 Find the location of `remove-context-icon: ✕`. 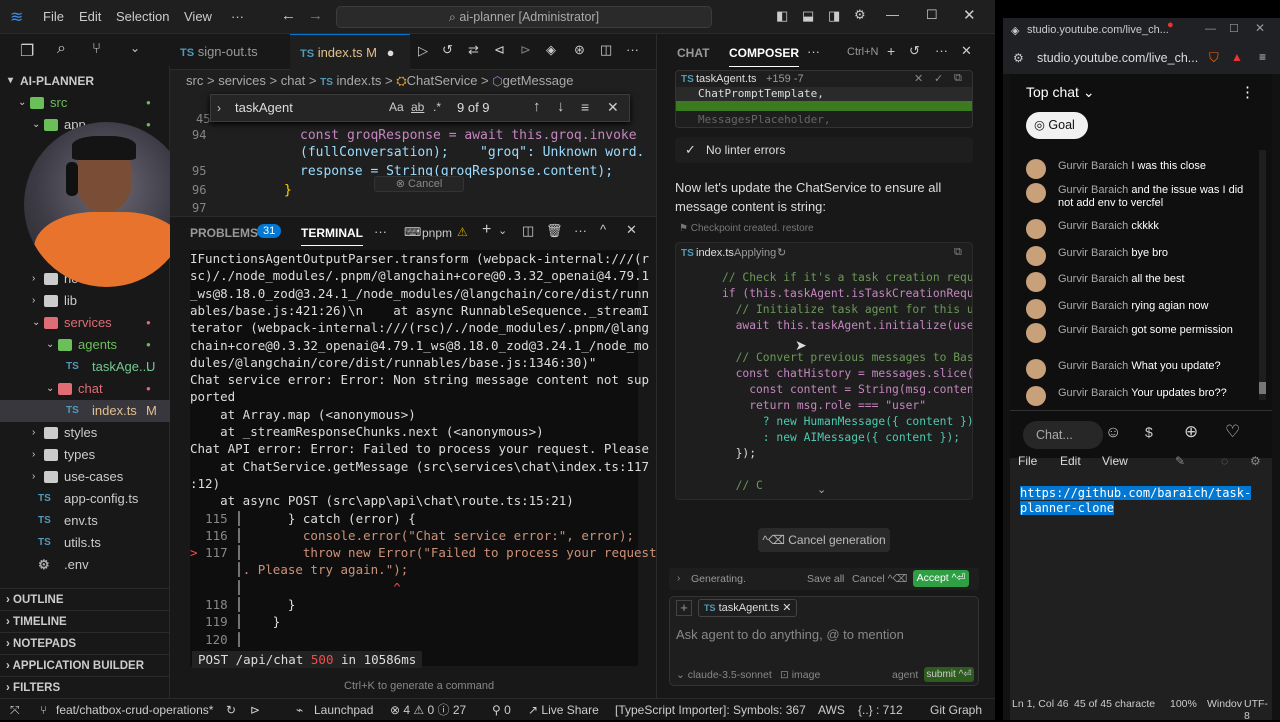

remove-context-icon: ✕ is located at coordinates (786, 608).